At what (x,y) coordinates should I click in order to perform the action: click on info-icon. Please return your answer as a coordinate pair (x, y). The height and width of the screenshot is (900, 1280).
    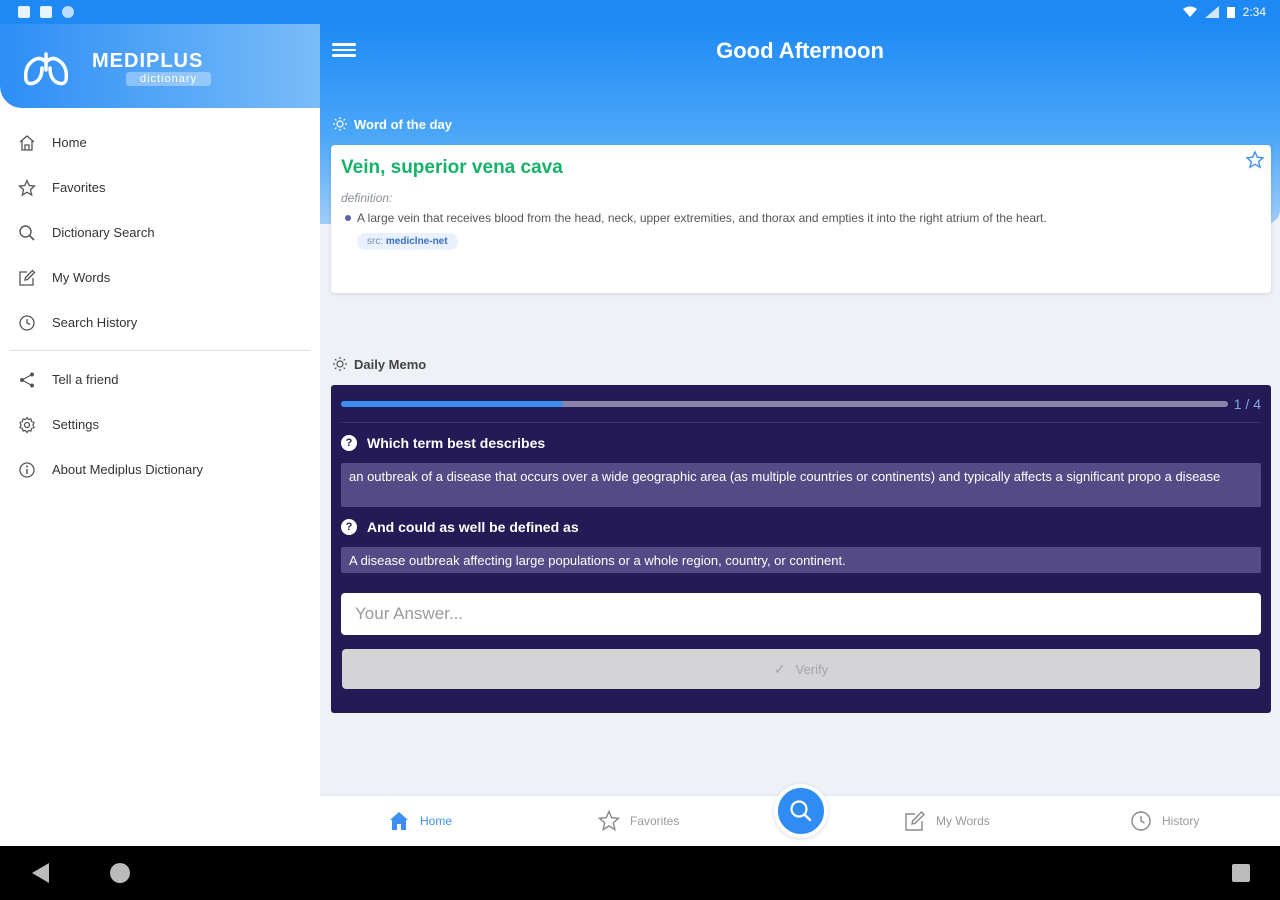
    Looking at the image, I should click on (27, 469).